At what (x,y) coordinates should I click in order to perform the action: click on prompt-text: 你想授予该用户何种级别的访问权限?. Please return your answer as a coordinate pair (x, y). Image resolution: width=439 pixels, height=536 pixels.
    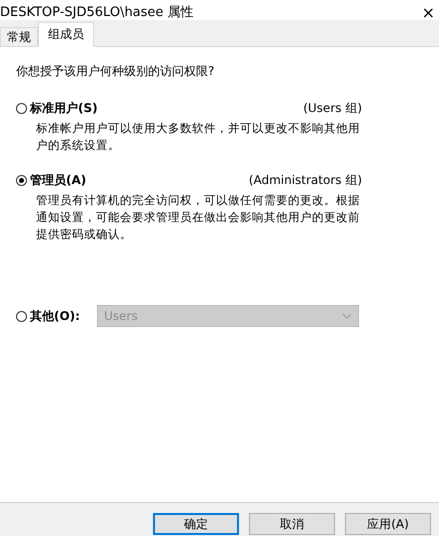
    Looking at the image, I should click on (116, 71).